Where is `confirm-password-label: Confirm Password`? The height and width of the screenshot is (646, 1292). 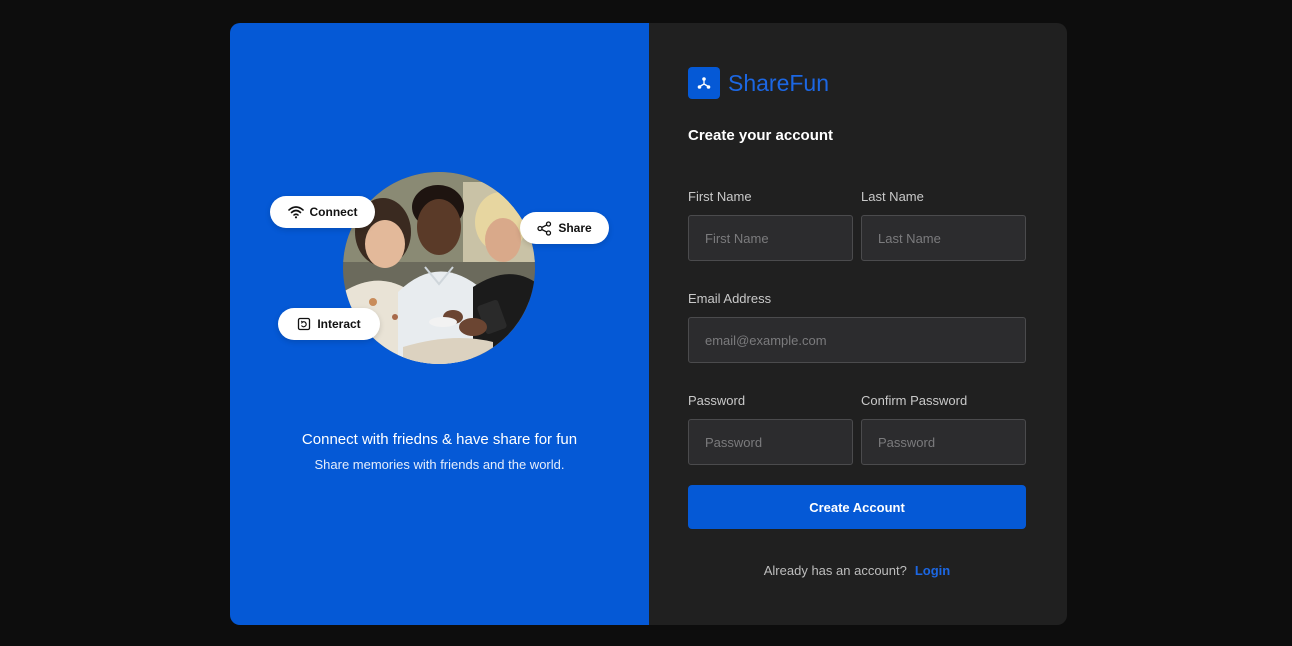
confirm-password-label: Confirm Password is located at coordinates (914, 400).